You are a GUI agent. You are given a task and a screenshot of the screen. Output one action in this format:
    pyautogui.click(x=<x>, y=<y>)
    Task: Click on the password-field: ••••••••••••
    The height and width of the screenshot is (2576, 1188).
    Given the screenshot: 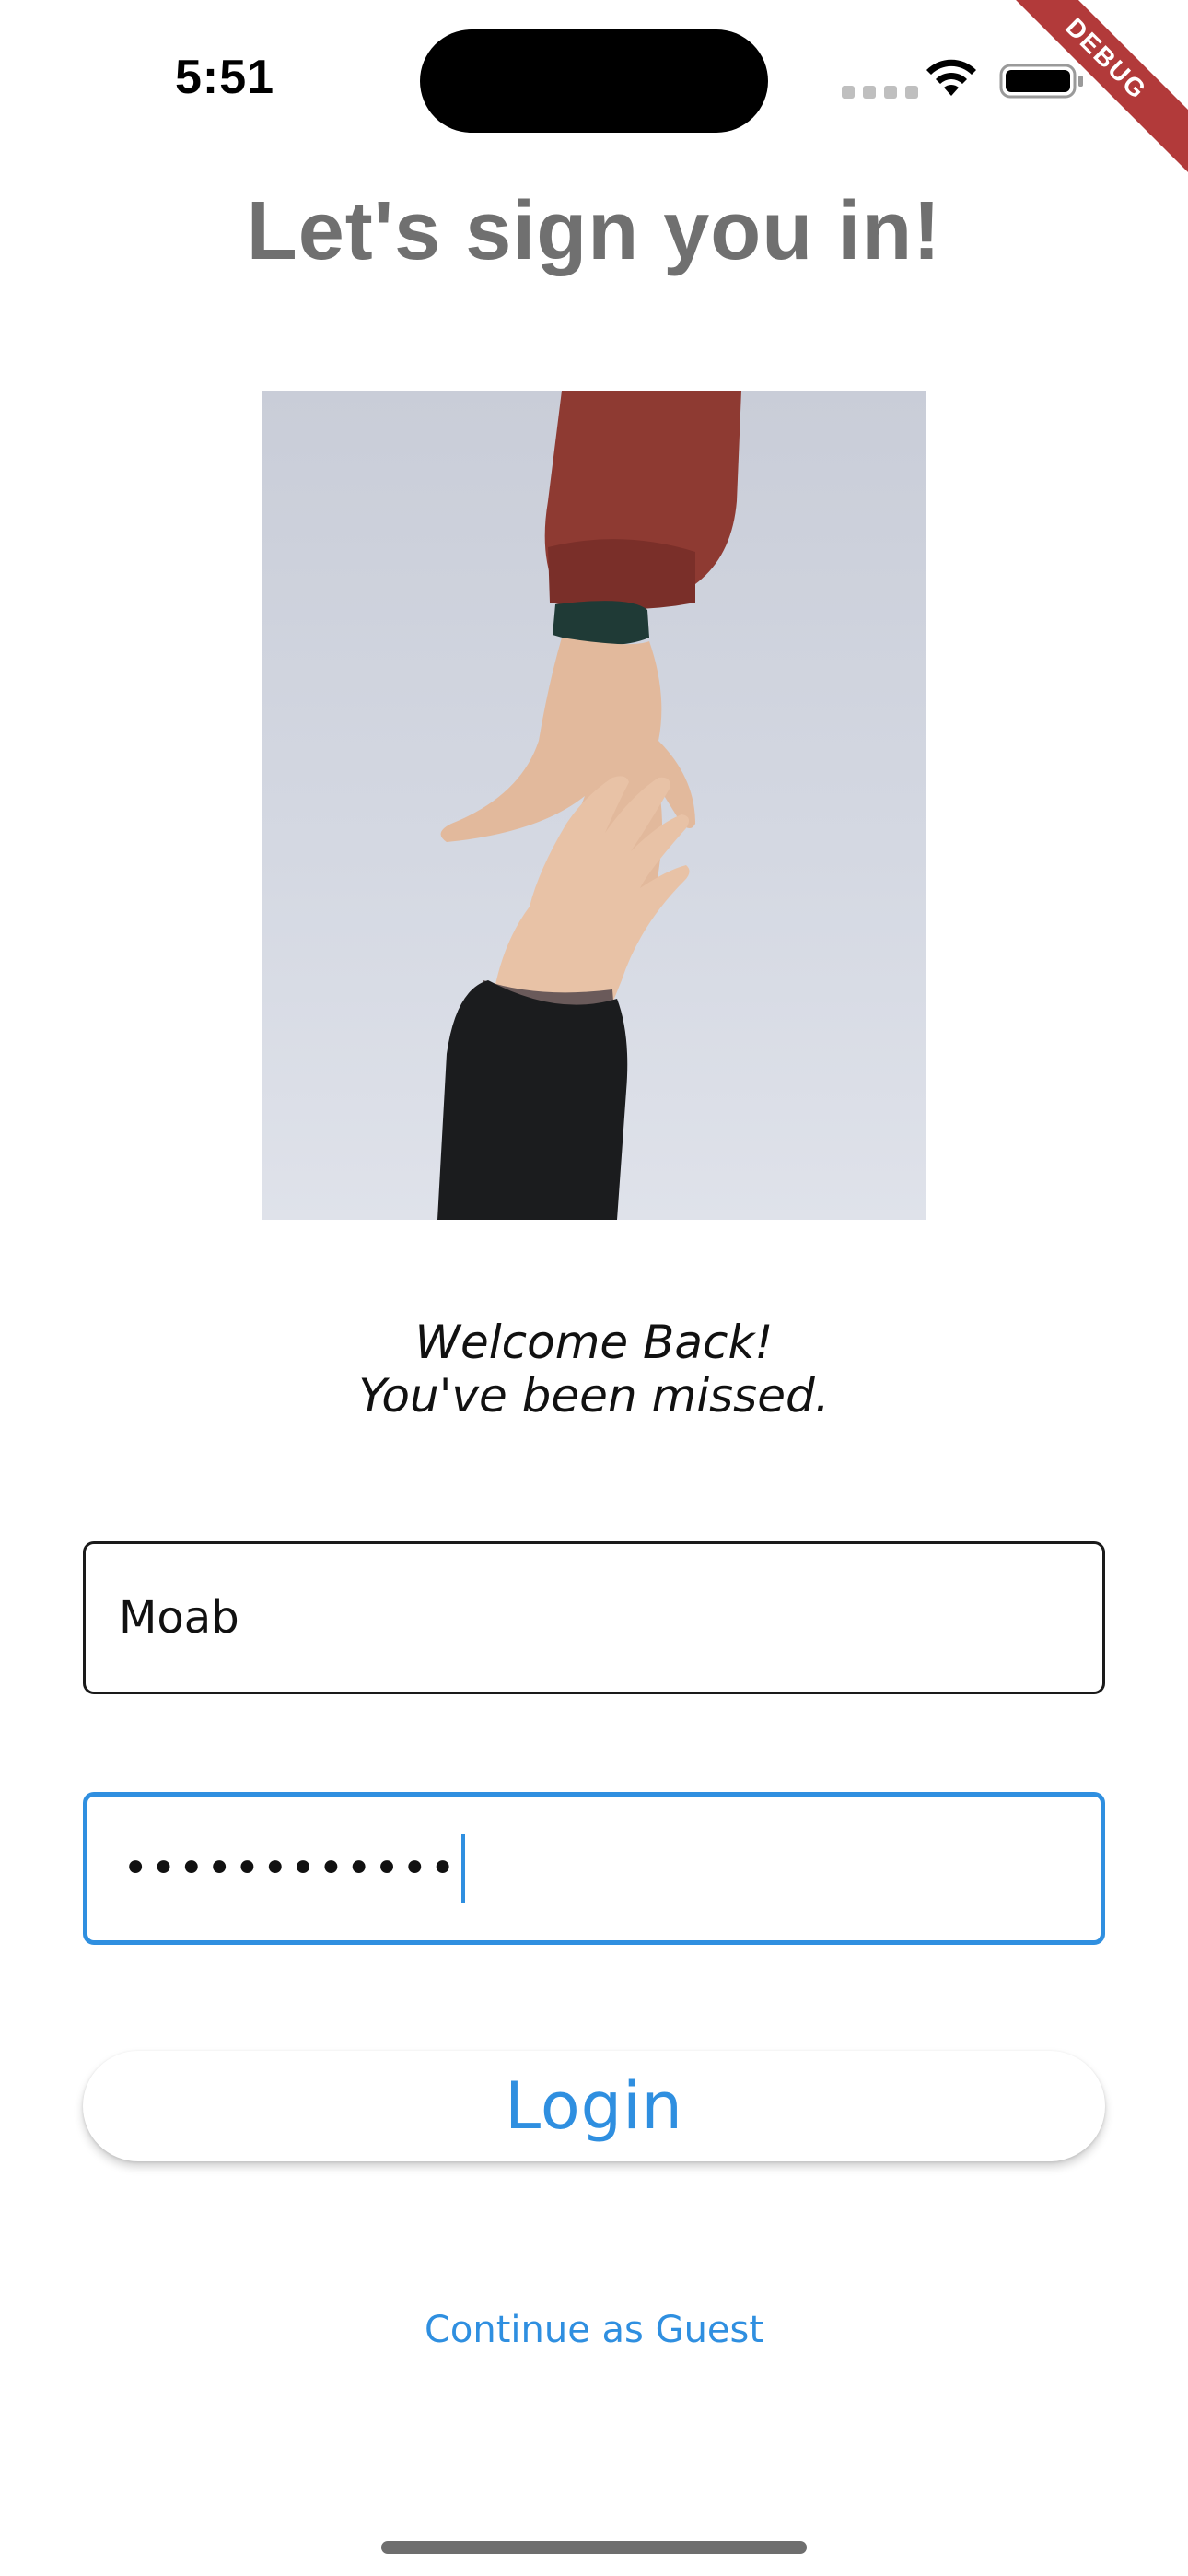 What is the action you would take?
    pyautogui.click(x=594, y=1868)
    